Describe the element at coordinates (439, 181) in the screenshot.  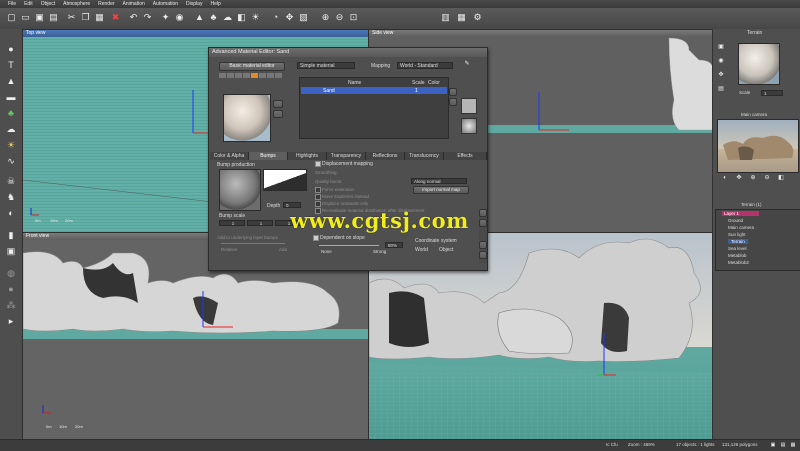
I see `along-normal-select: Along normal` at that location.